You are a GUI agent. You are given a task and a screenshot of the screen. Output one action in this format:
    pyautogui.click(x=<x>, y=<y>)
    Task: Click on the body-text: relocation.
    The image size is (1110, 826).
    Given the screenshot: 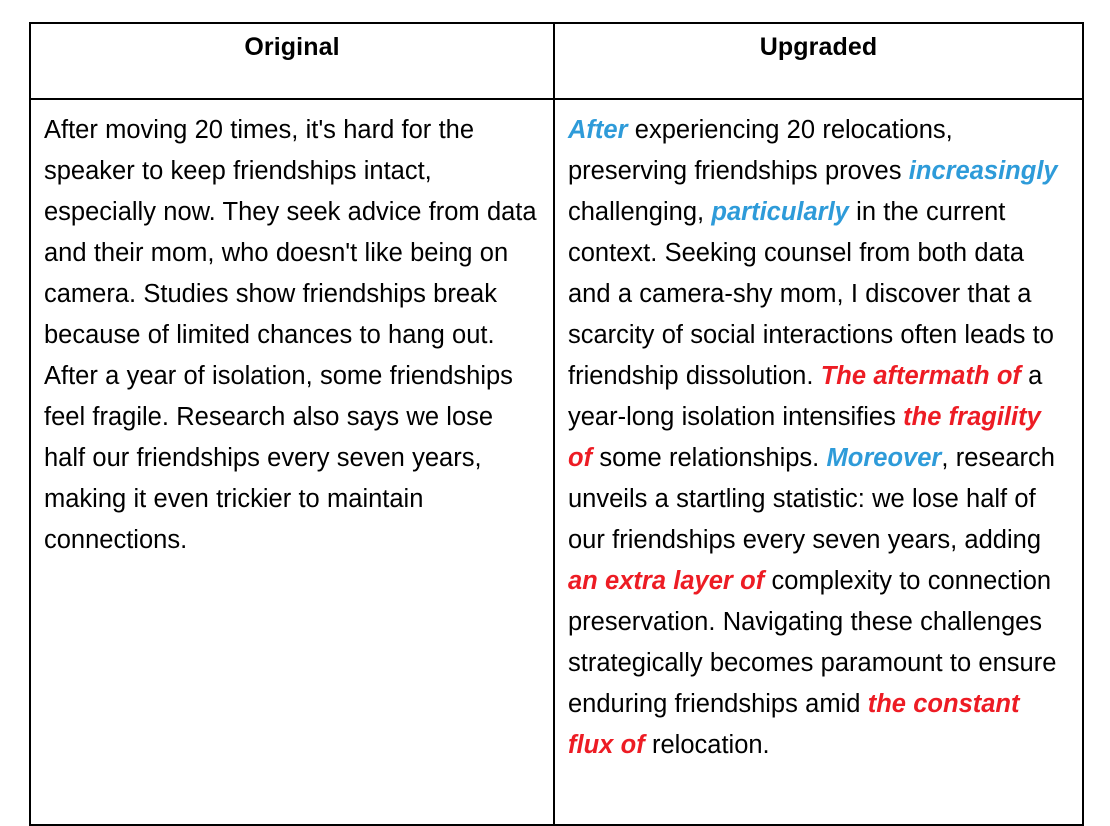 What is the action you would take?
    pyautogui.click(x=707, y=745)
    